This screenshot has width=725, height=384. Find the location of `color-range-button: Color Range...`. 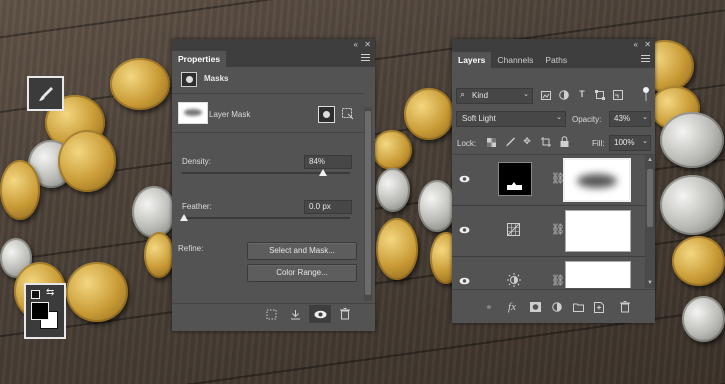

color-range-button: Color Range... is located at coordinates (302, 273).